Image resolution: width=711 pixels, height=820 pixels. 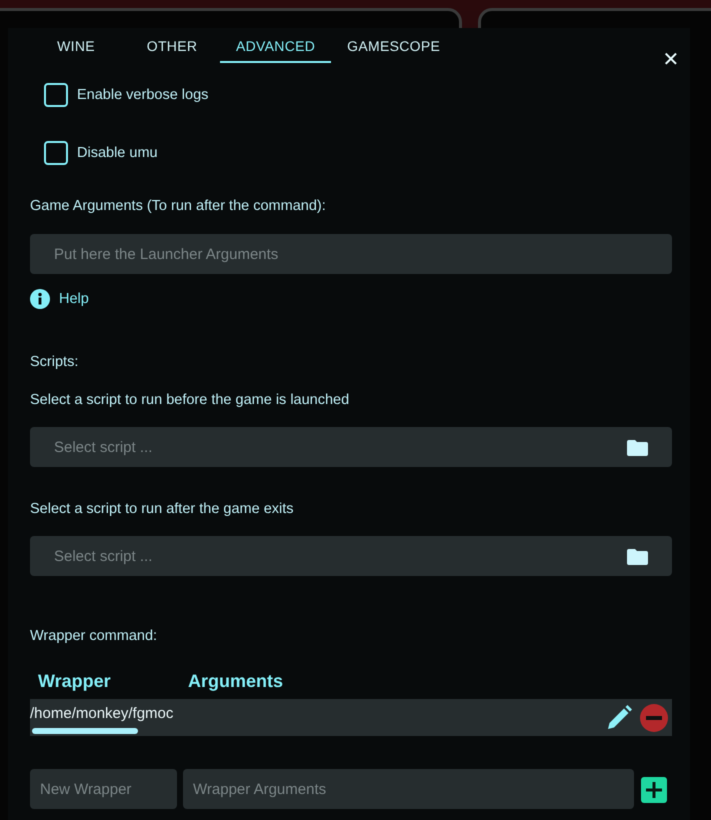 I want to click on add-button, so click(x=654, y=790).